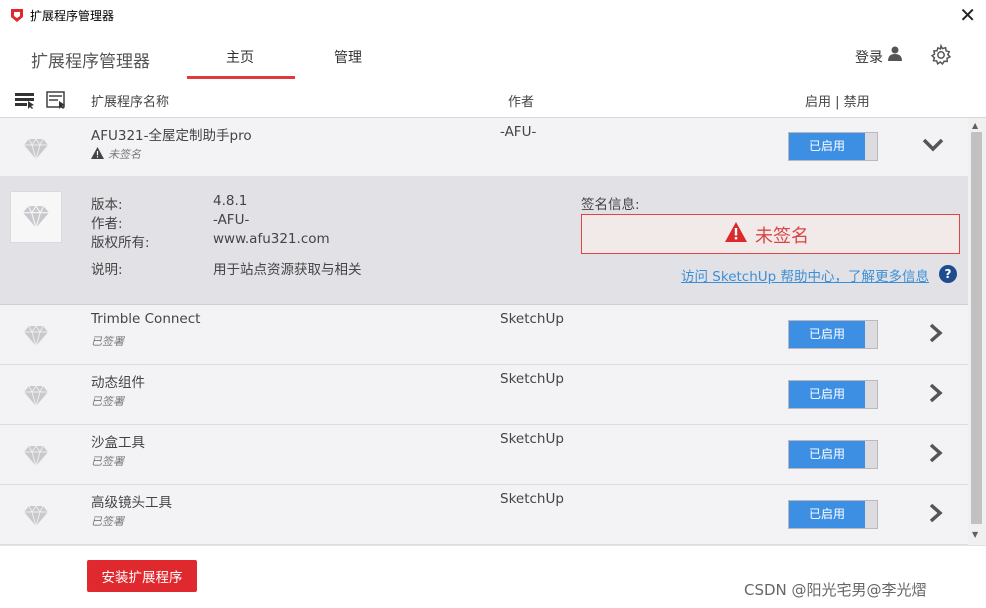 The height and width of the screenshot is (608, 986). I want to click on description-value: 用于站点资源获取与相关, so click(287, 270).